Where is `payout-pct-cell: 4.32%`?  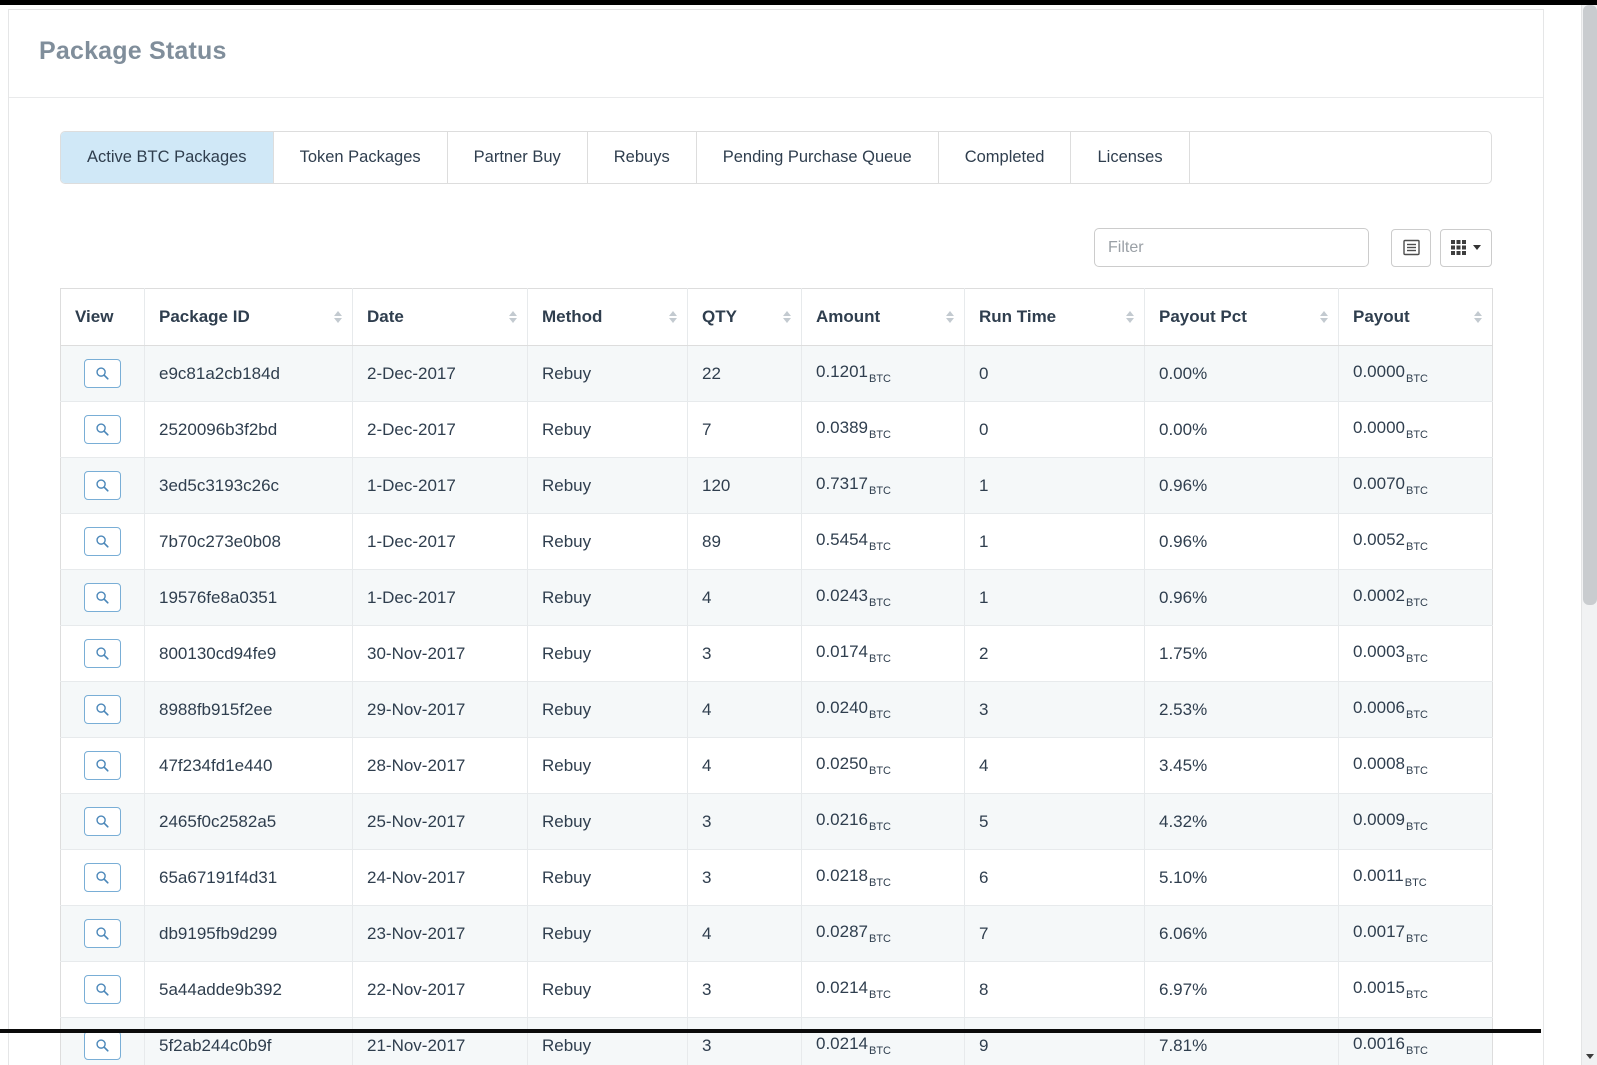
payout-pct-cell: 4.32% is located at coordinates (1241, 821).